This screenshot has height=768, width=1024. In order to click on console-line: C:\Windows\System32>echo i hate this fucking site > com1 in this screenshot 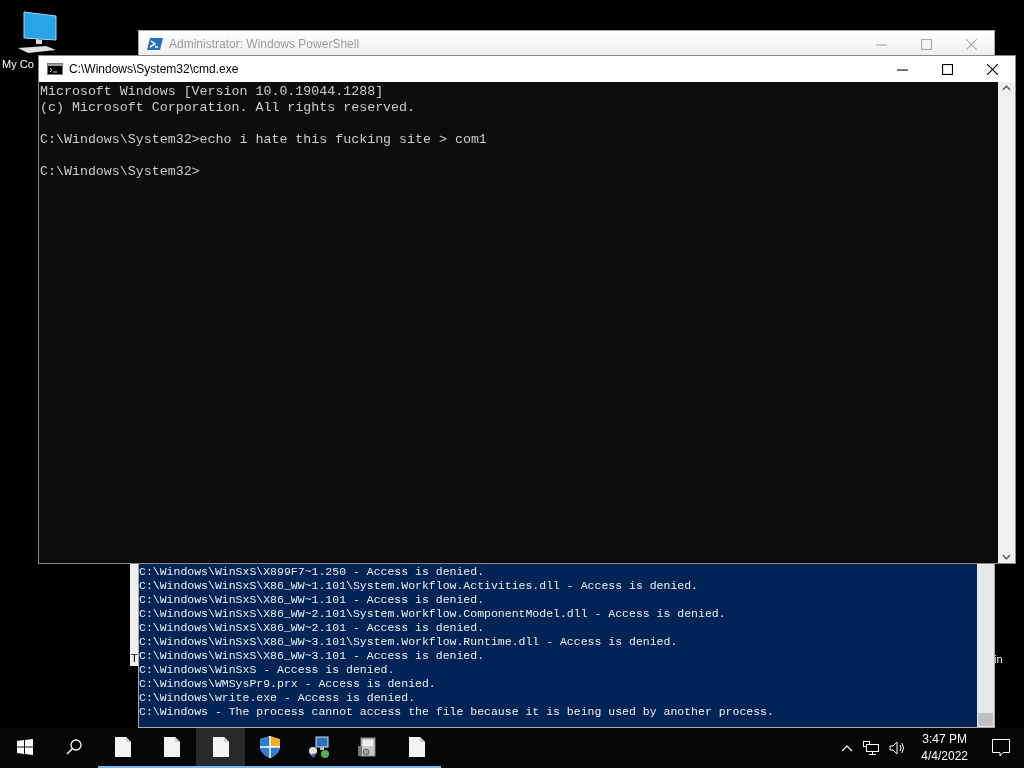, I will do `click(264, 140)`.